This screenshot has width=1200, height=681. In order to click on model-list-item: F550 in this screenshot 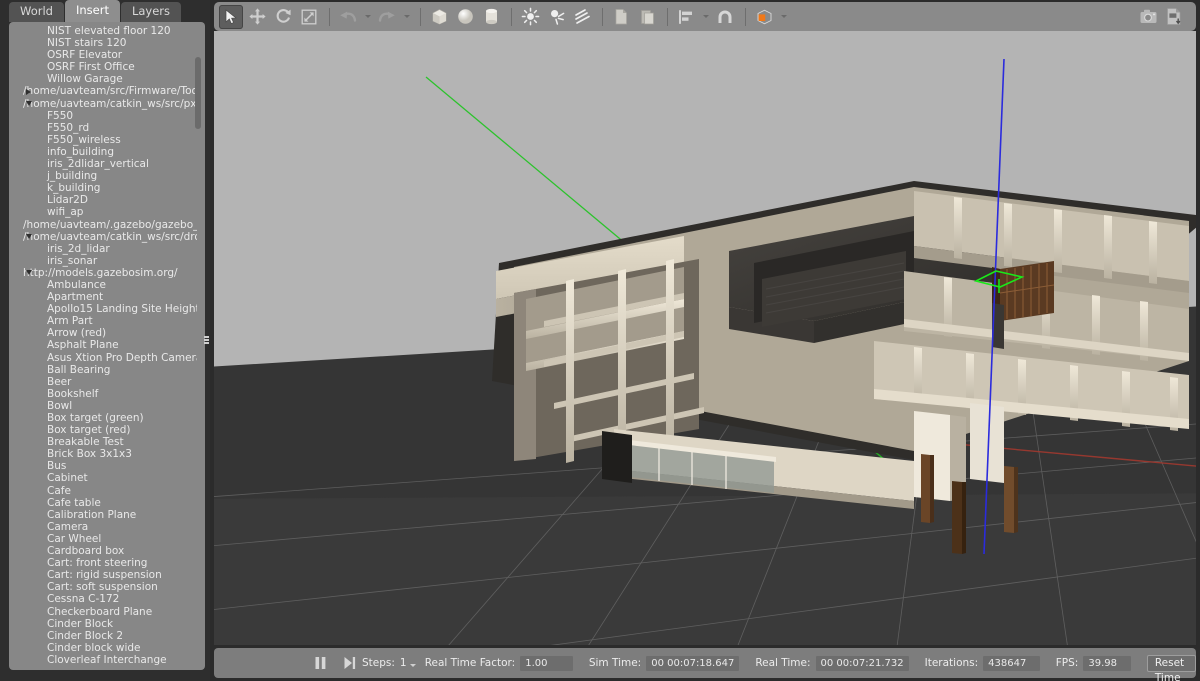, I will do `click(104, 116)`.